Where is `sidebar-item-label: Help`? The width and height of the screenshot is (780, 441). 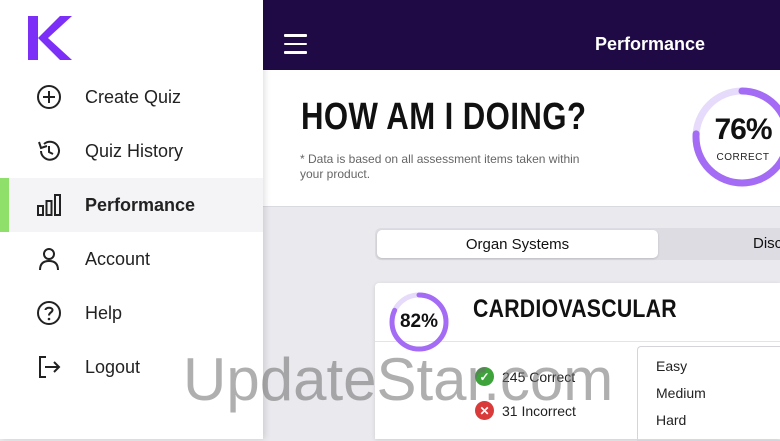
sidebar-item-label: Help is located at coordinates (104, 312).